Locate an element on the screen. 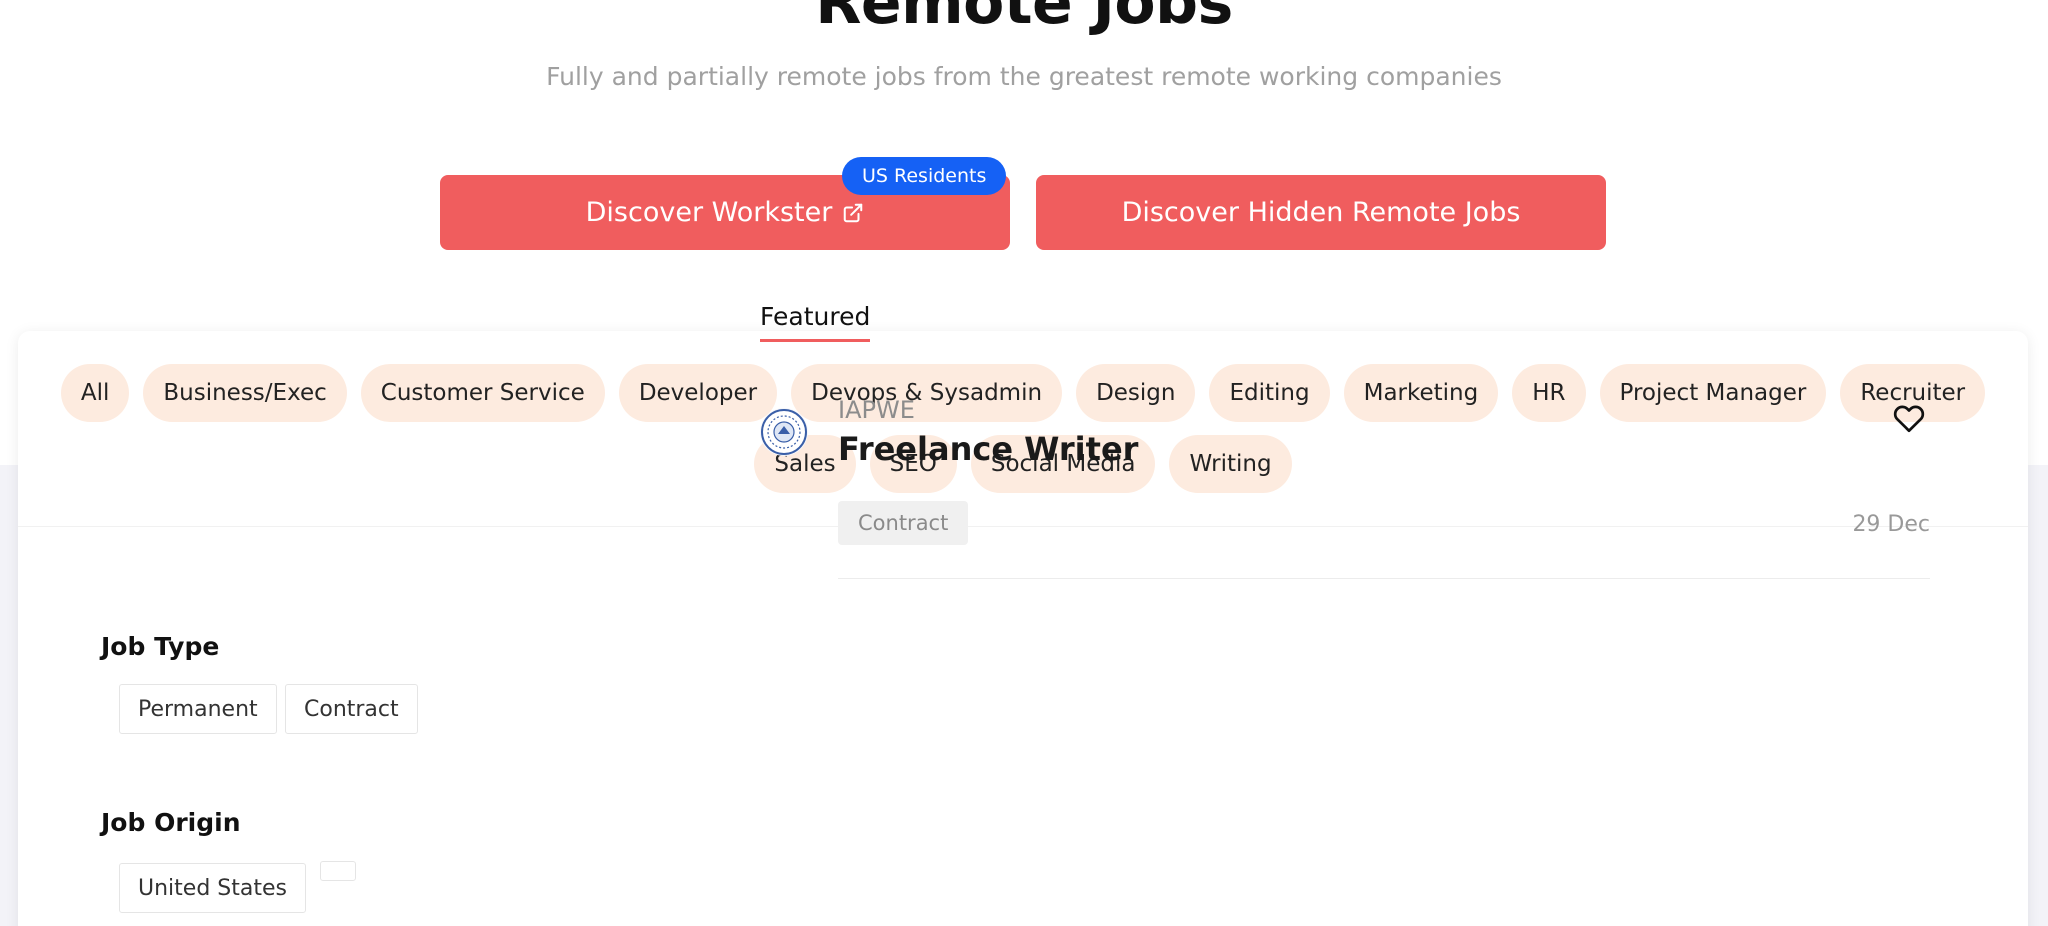  company-logo is located at coordinates (784, 432).